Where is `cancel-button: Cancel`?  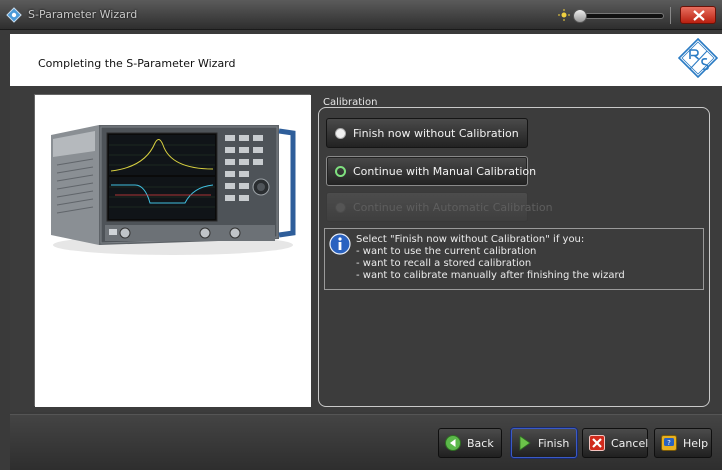 cancel-button: Cancel is located at coordinates (615, 443).